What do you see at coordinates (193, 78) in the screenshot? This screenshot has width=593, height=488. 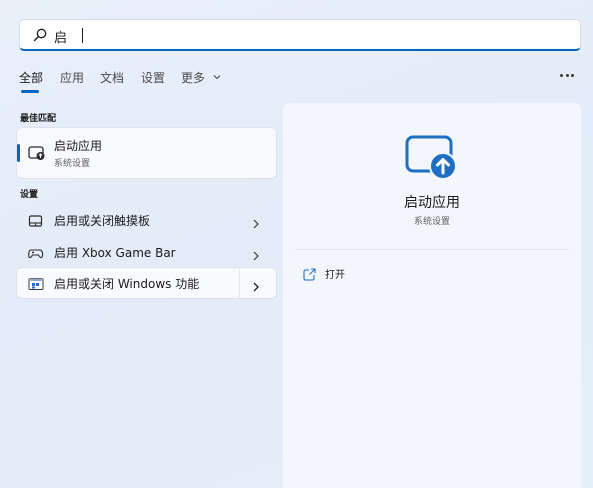 I see `tab-more-label: 更多` at bounding box center [193, 78].